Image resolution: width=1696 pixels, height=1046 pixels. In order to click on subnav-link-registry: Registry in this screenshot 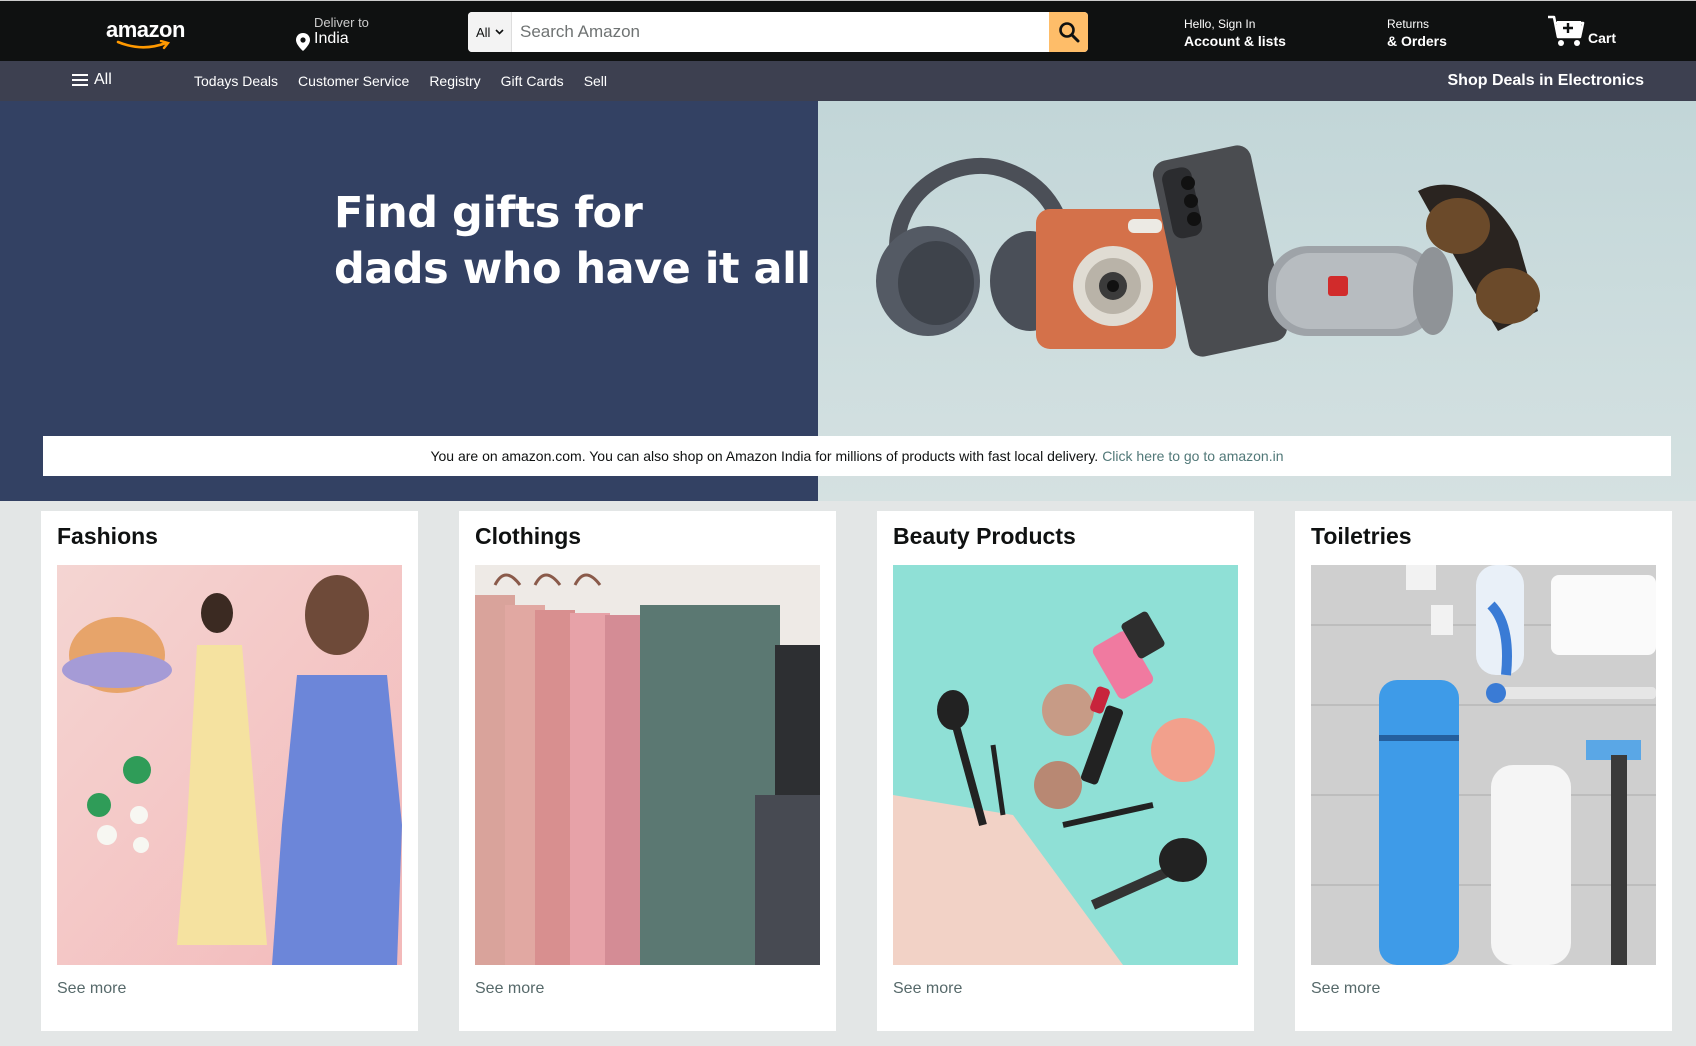, I will do `click(454, 81)`.